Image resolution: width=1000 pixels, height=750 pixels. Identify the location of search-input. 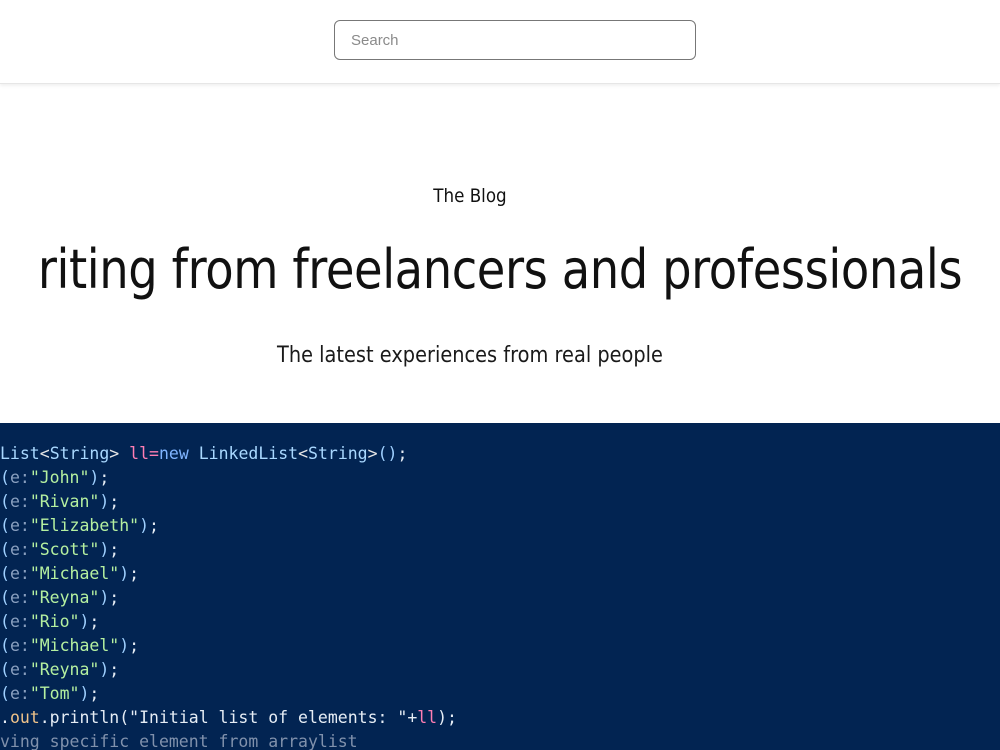
(515, 40).